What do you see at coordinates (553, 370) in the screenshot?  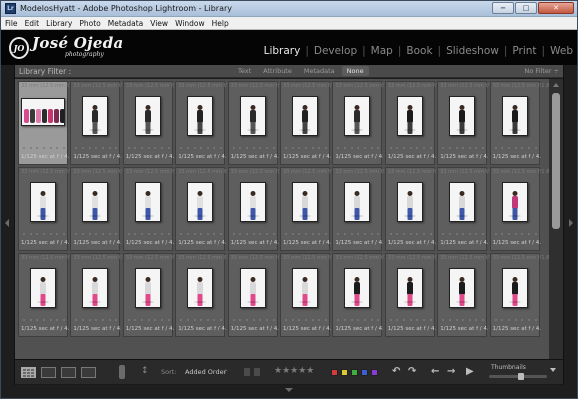 I see `toolbar-content-menu-icon` at bounding box center [553, 370].